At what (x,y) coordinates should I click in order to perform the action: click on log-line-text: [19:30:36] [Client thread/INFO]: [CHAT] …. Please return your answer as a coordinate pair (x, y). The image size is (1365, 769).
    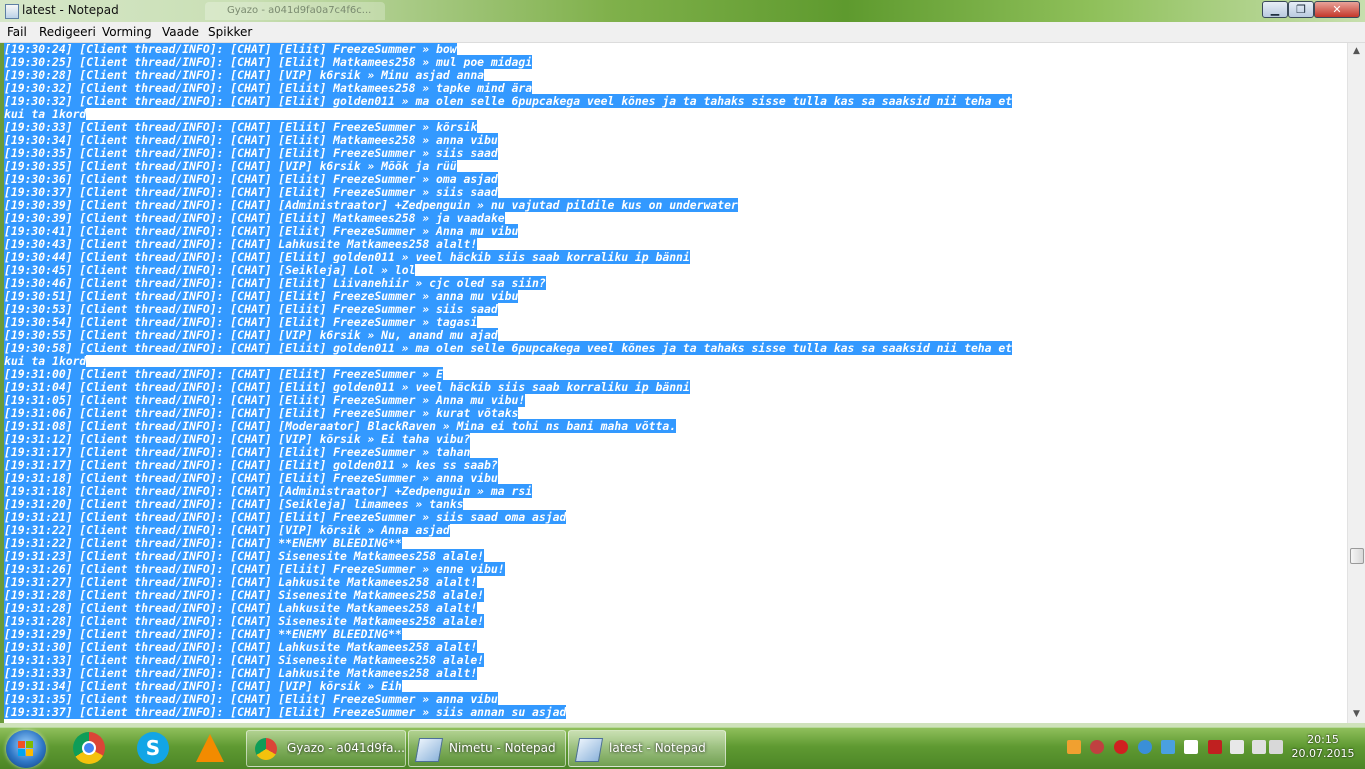
    Looking at the image, I should click on (251, 179).